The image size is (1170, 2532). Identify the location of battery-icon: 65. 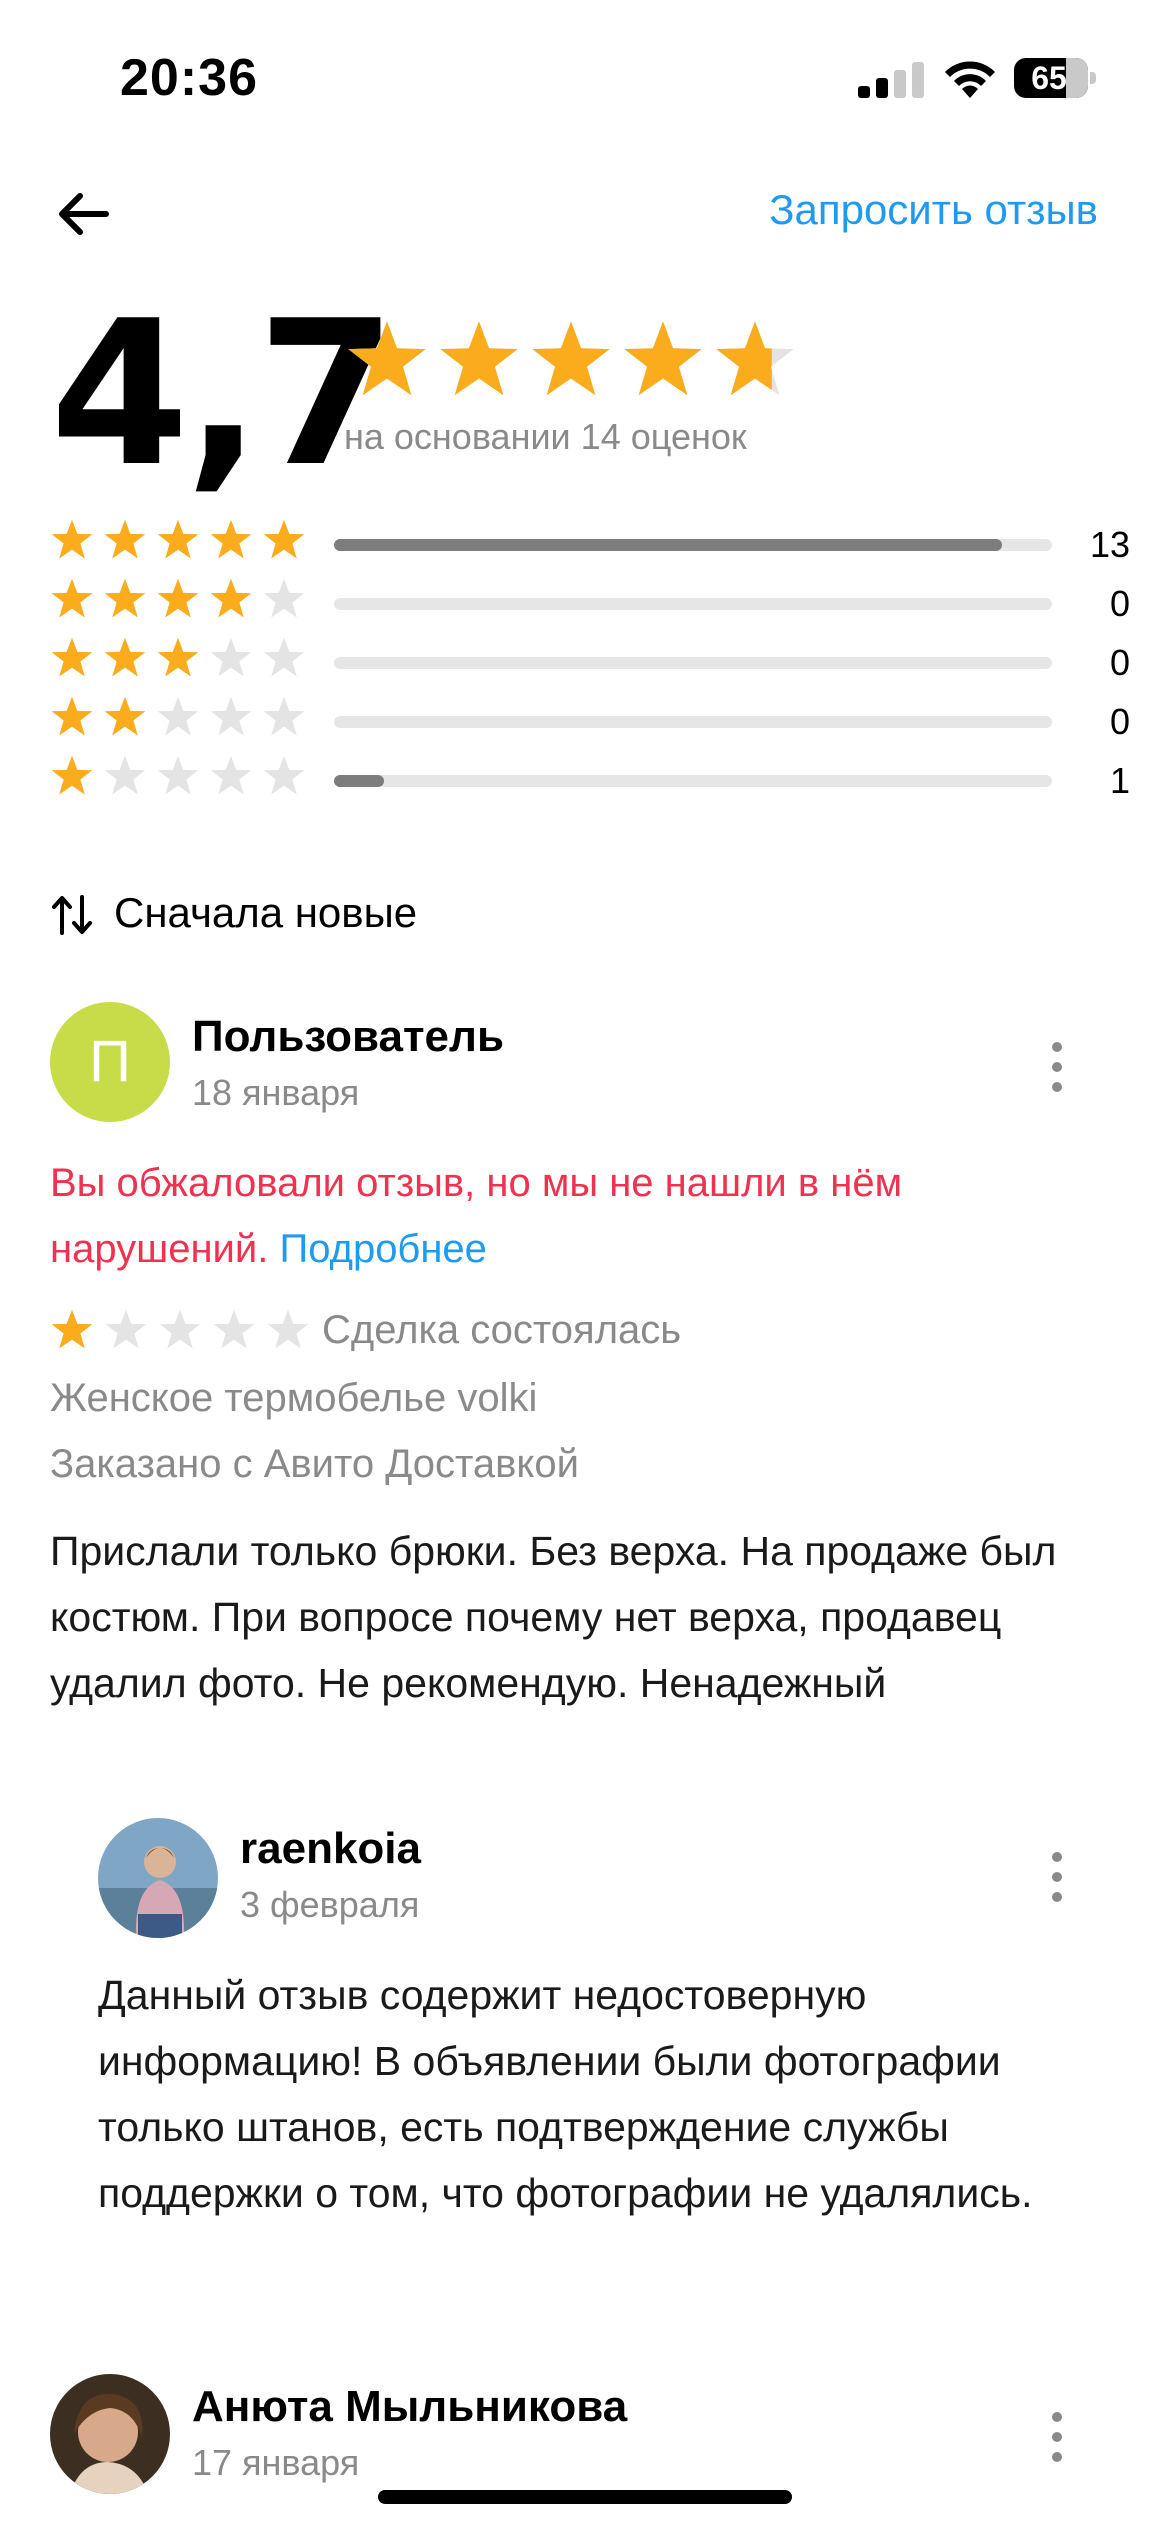
(1055, 78).